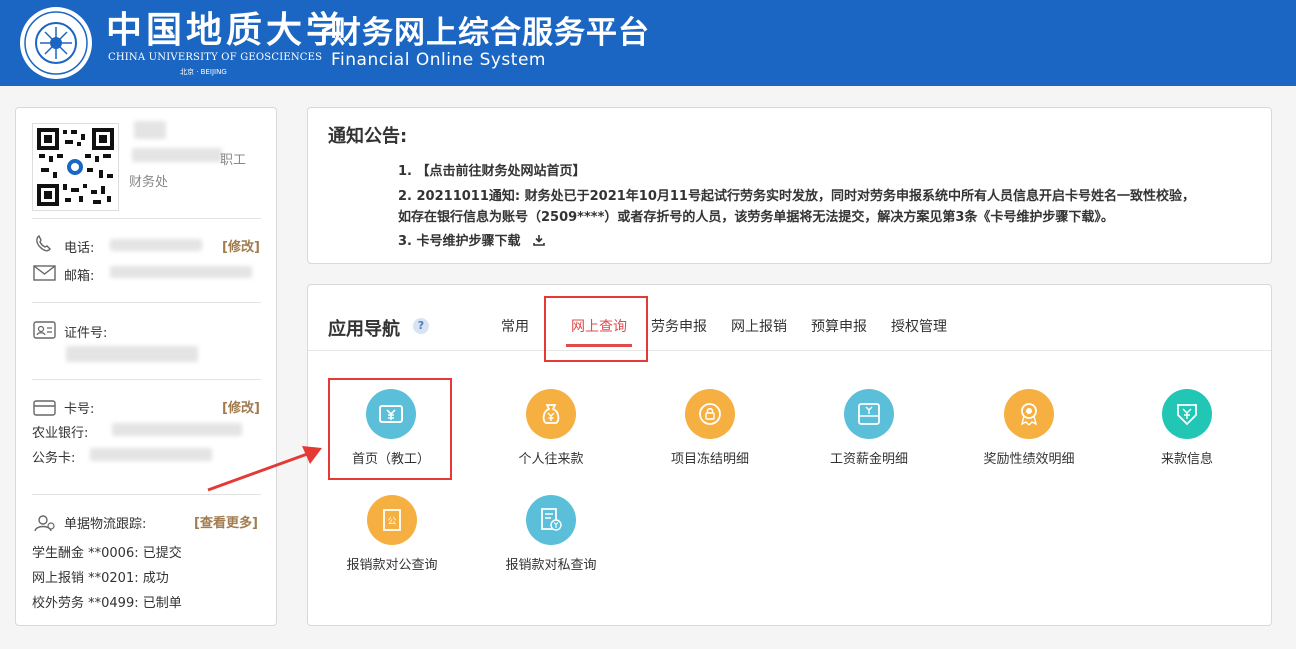 The width and height of the screenshot is (1296, 649). I want to click on app-label: 工资薪金明细, so click(868, 459).